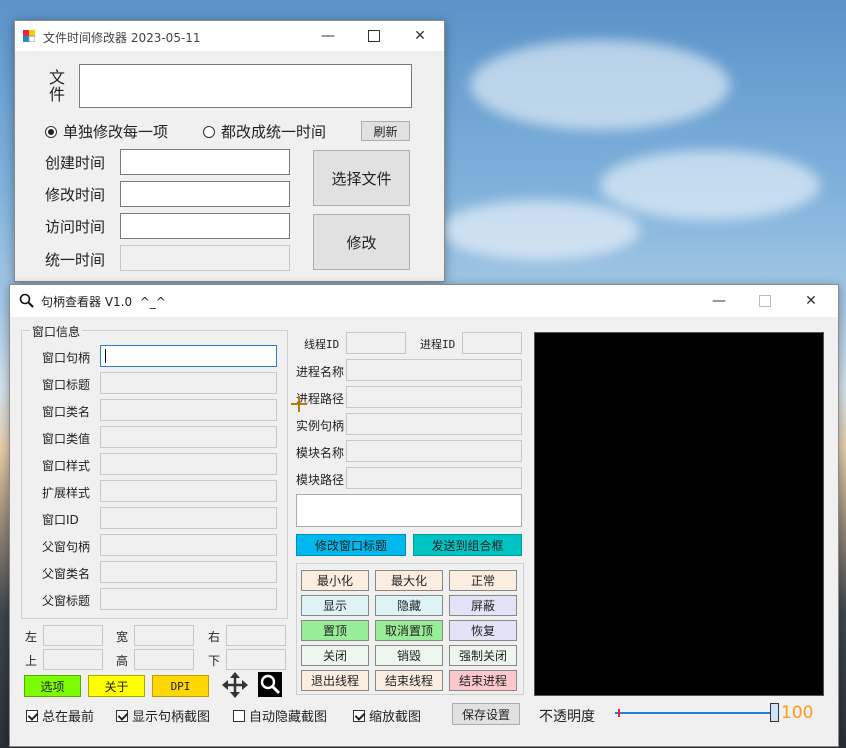 This screenshot has height=748, width=846. Describe the element at coordinates (320, 372) in the screenshot. I see `field-label: 进程名称` at that location.